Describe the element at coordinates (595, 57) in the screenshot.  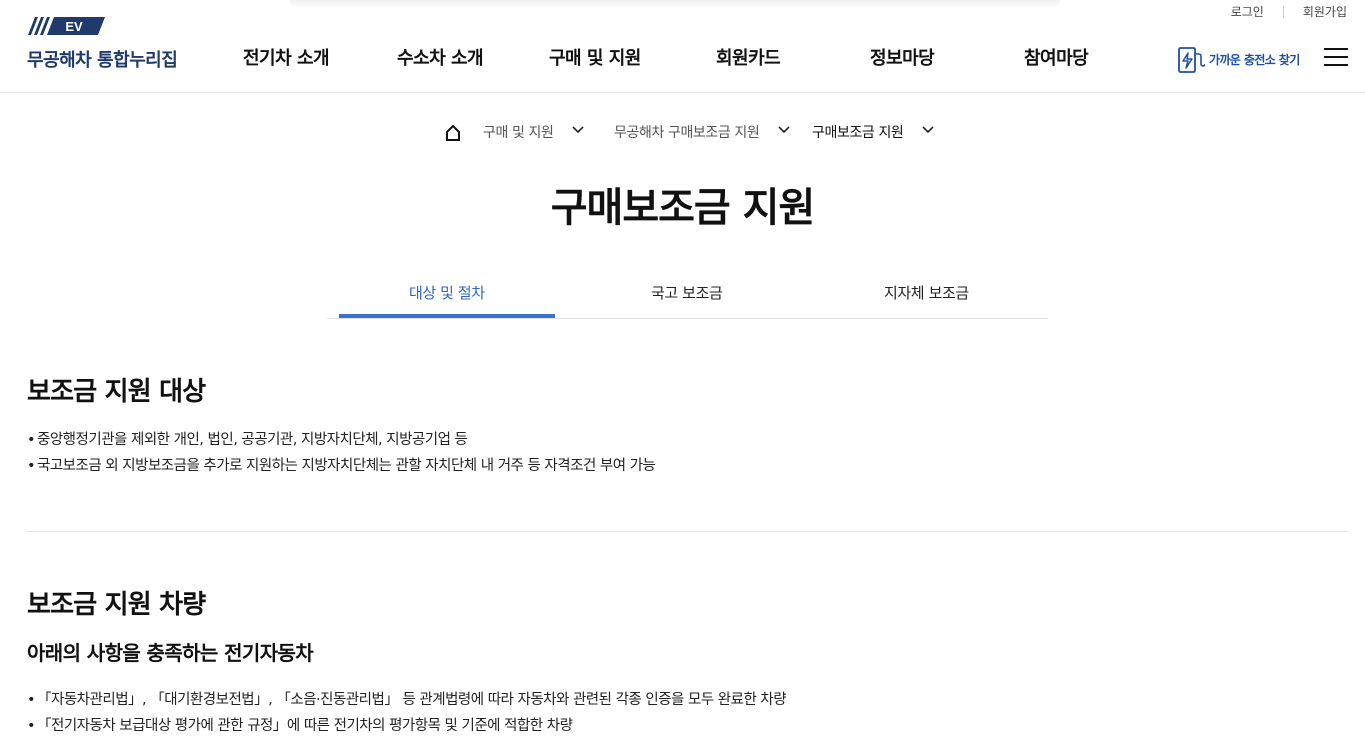
I see `nav-item-purchase: 구매 및 지원` at that location.